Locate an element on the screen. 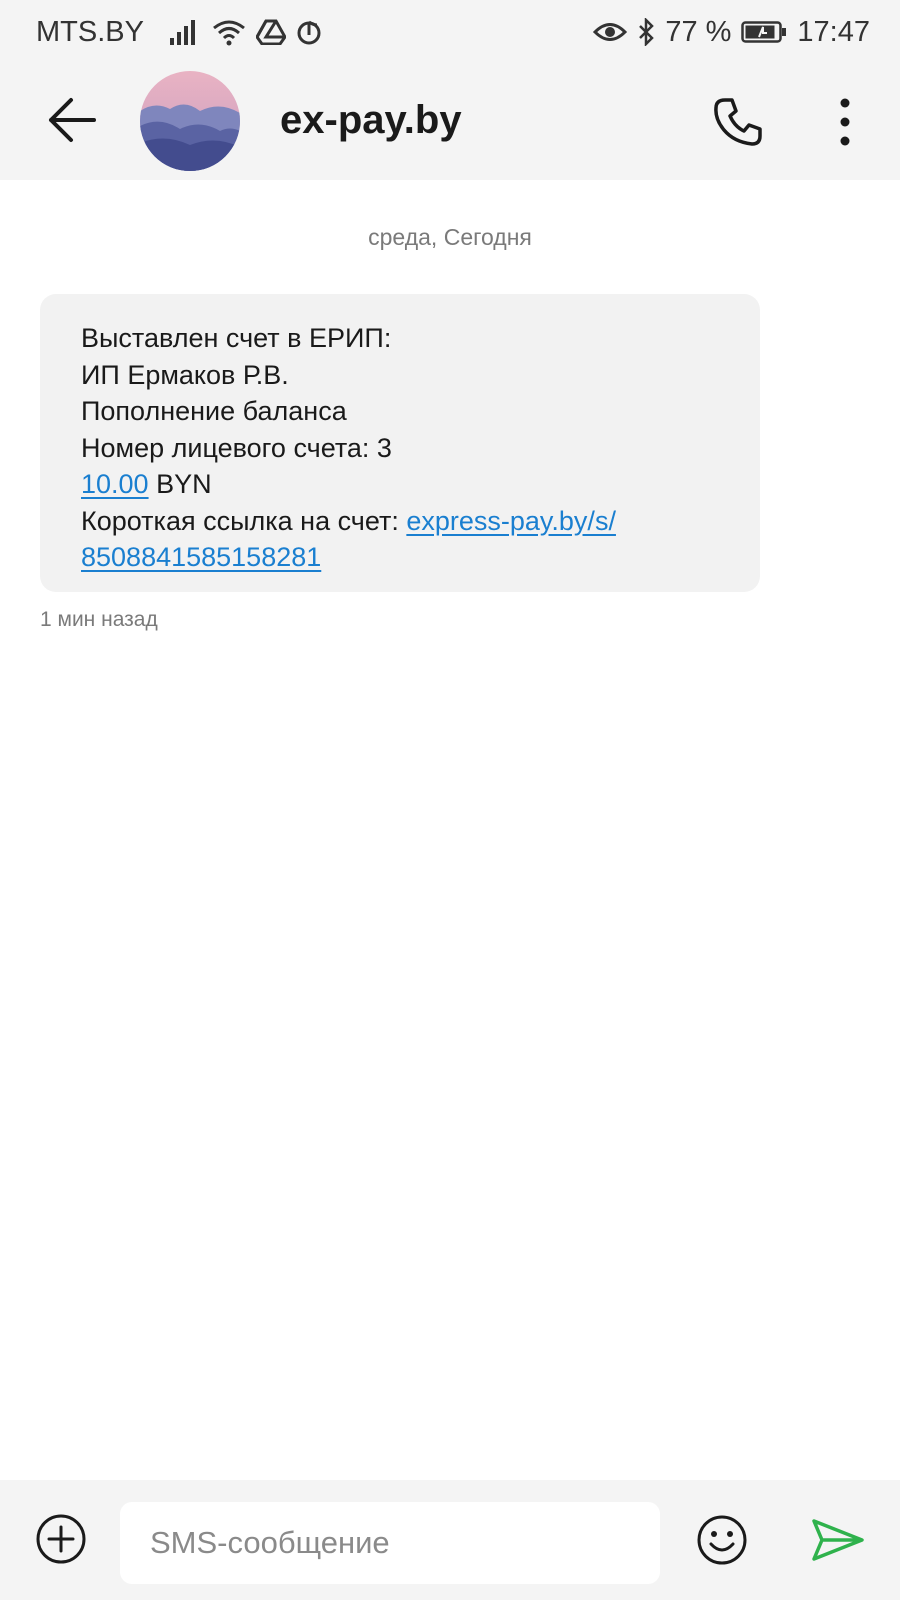 The image size is (900, 1600). invoice-link-continued: 8508841585158281 is located at coordinates (201, 557).